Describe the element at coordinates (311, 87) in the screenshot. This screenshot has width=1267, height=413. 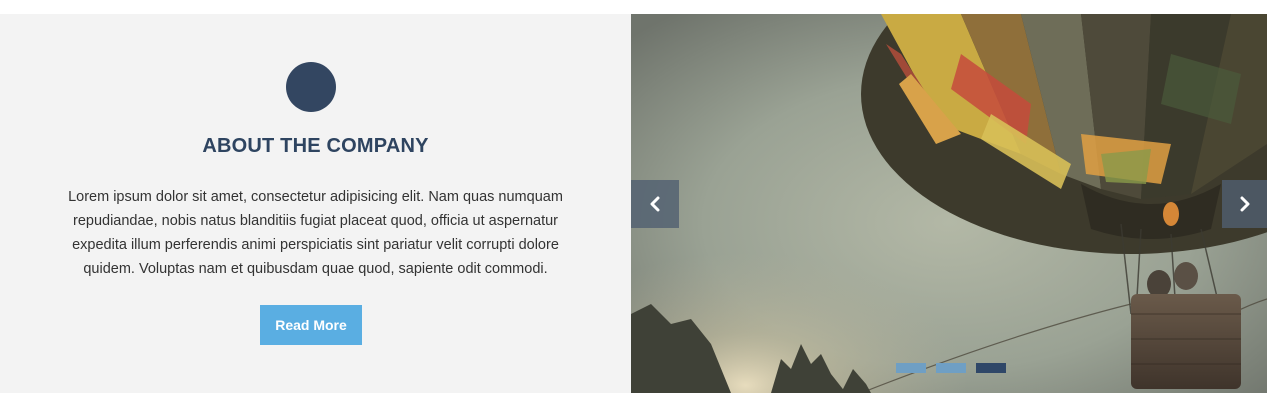
I see `circle-icon` at that location.